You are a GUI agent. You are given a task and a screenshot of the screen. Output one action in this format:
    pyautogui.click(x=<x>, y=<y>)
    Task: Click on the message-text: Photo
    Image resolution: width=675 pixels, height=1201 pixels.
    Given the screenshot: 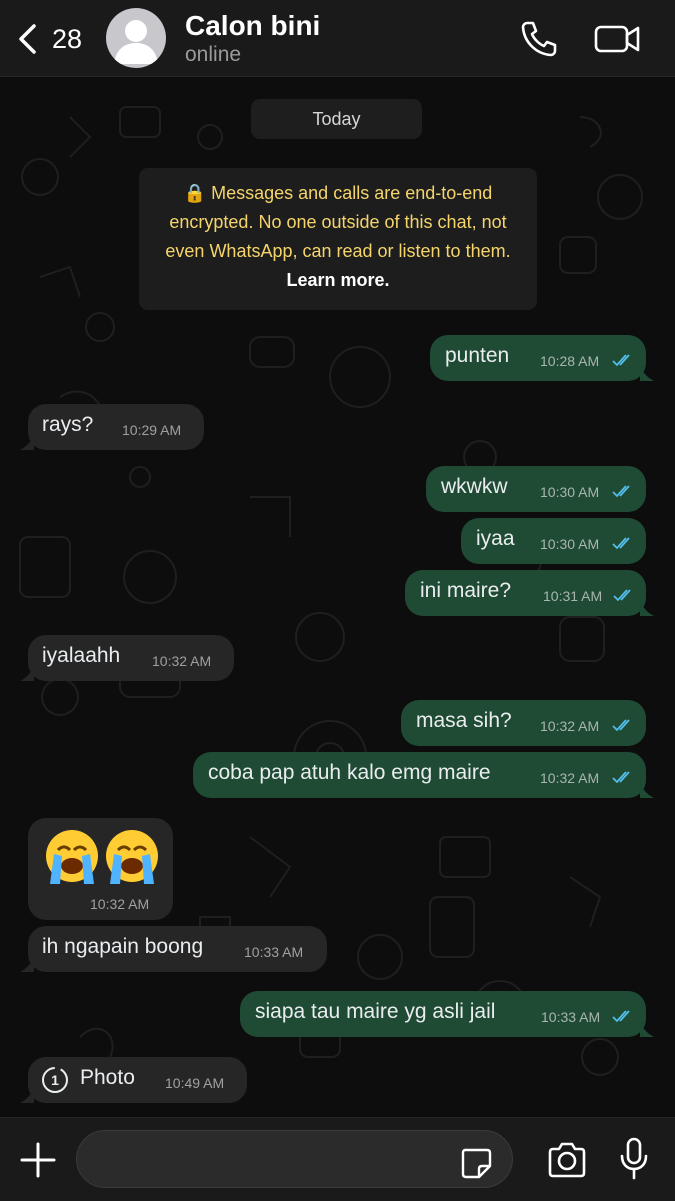 What is the action you would take?
    pyautogui.click(x=107, y=1077)
    